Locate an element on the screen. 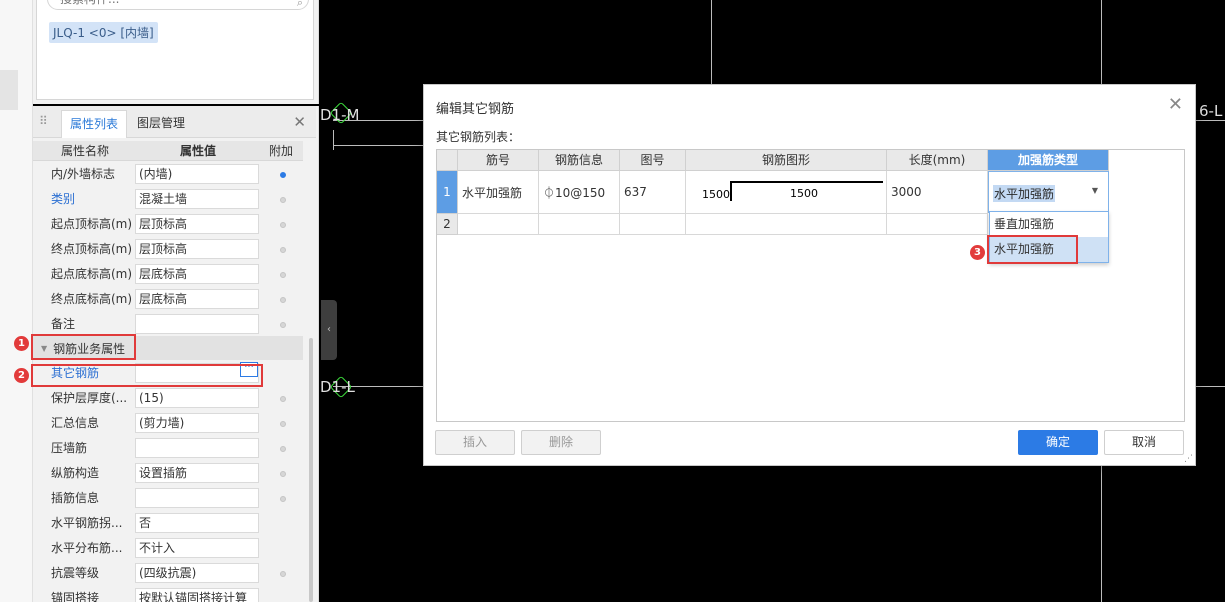 The image size is (1225, 602). property-row: 纵筋构造 设置插筋 is located at coordinates (168, 472).